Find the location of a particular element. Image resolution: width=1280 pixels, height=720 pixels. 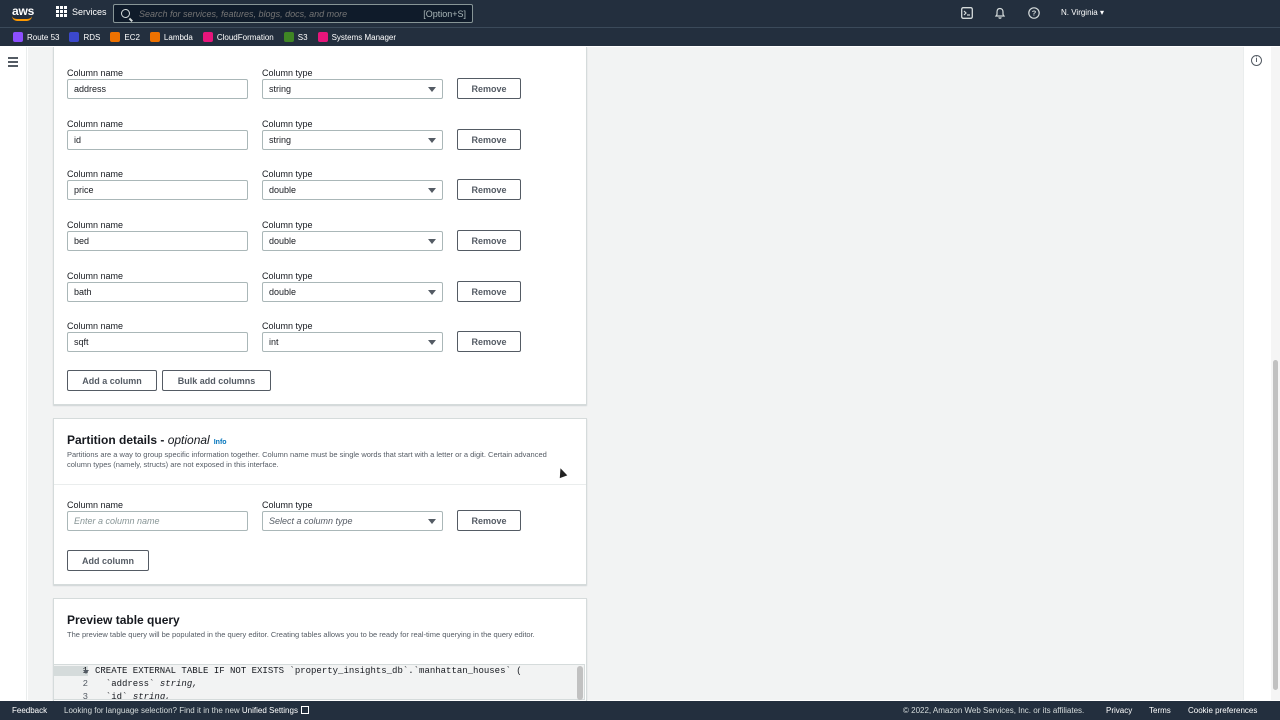

favorite-label: EC2 is located at coordinates (132, 37).